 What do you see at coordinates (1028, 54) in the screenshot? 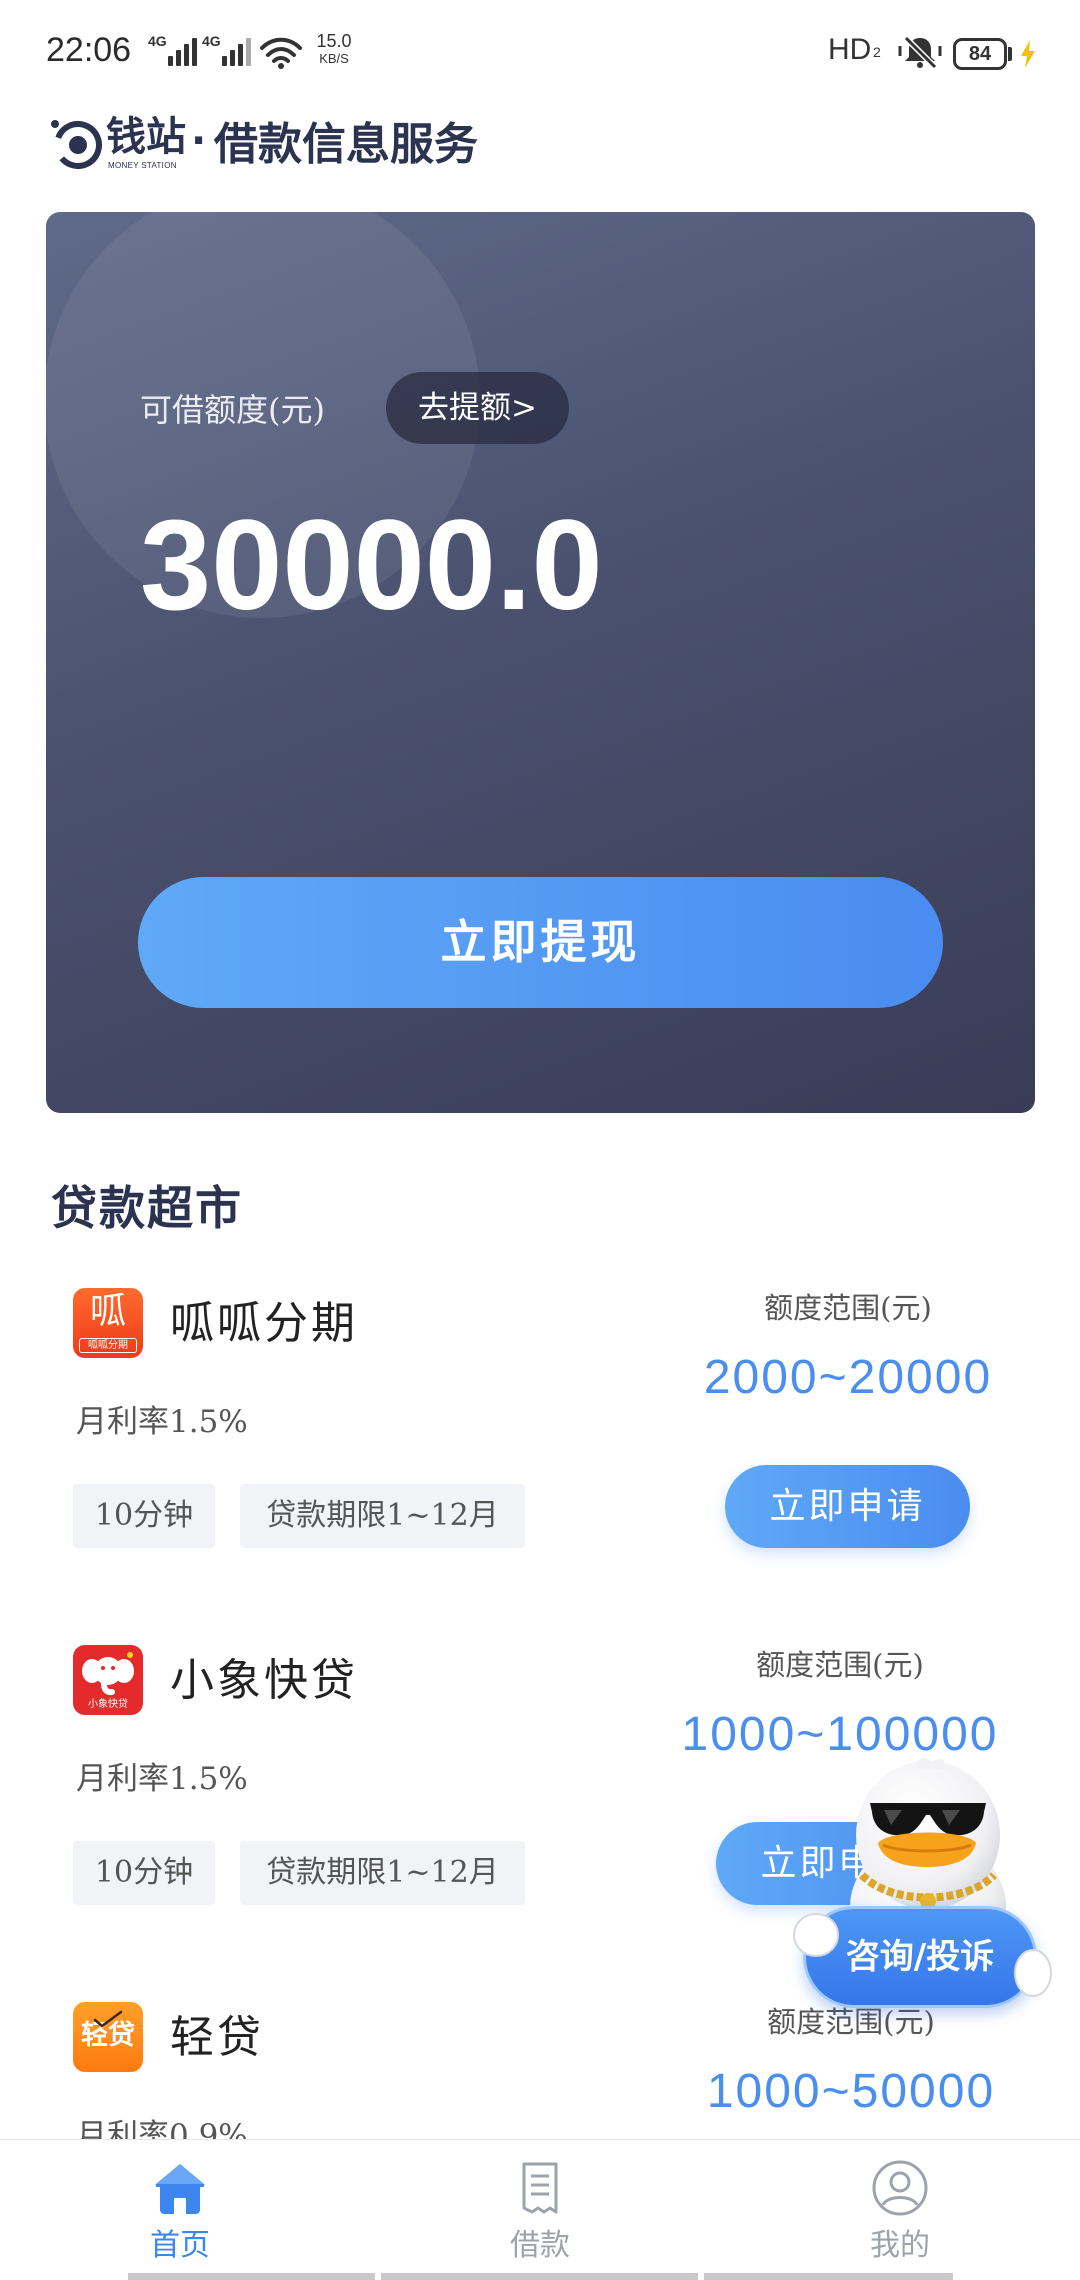
I see `charging-icon` at bounding box center [1028, 54].